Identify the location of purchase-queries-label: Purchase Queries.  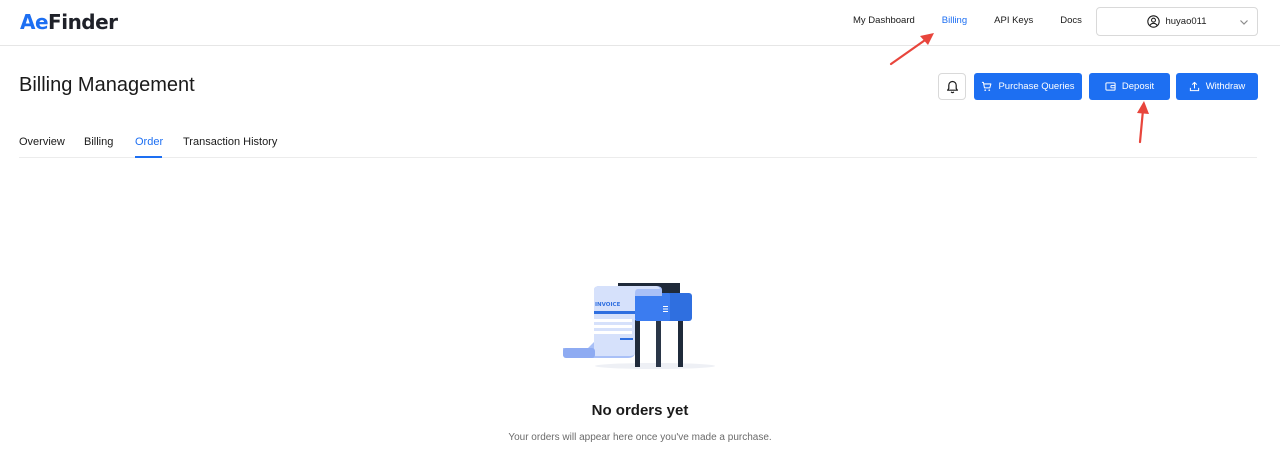
(1036, 86).